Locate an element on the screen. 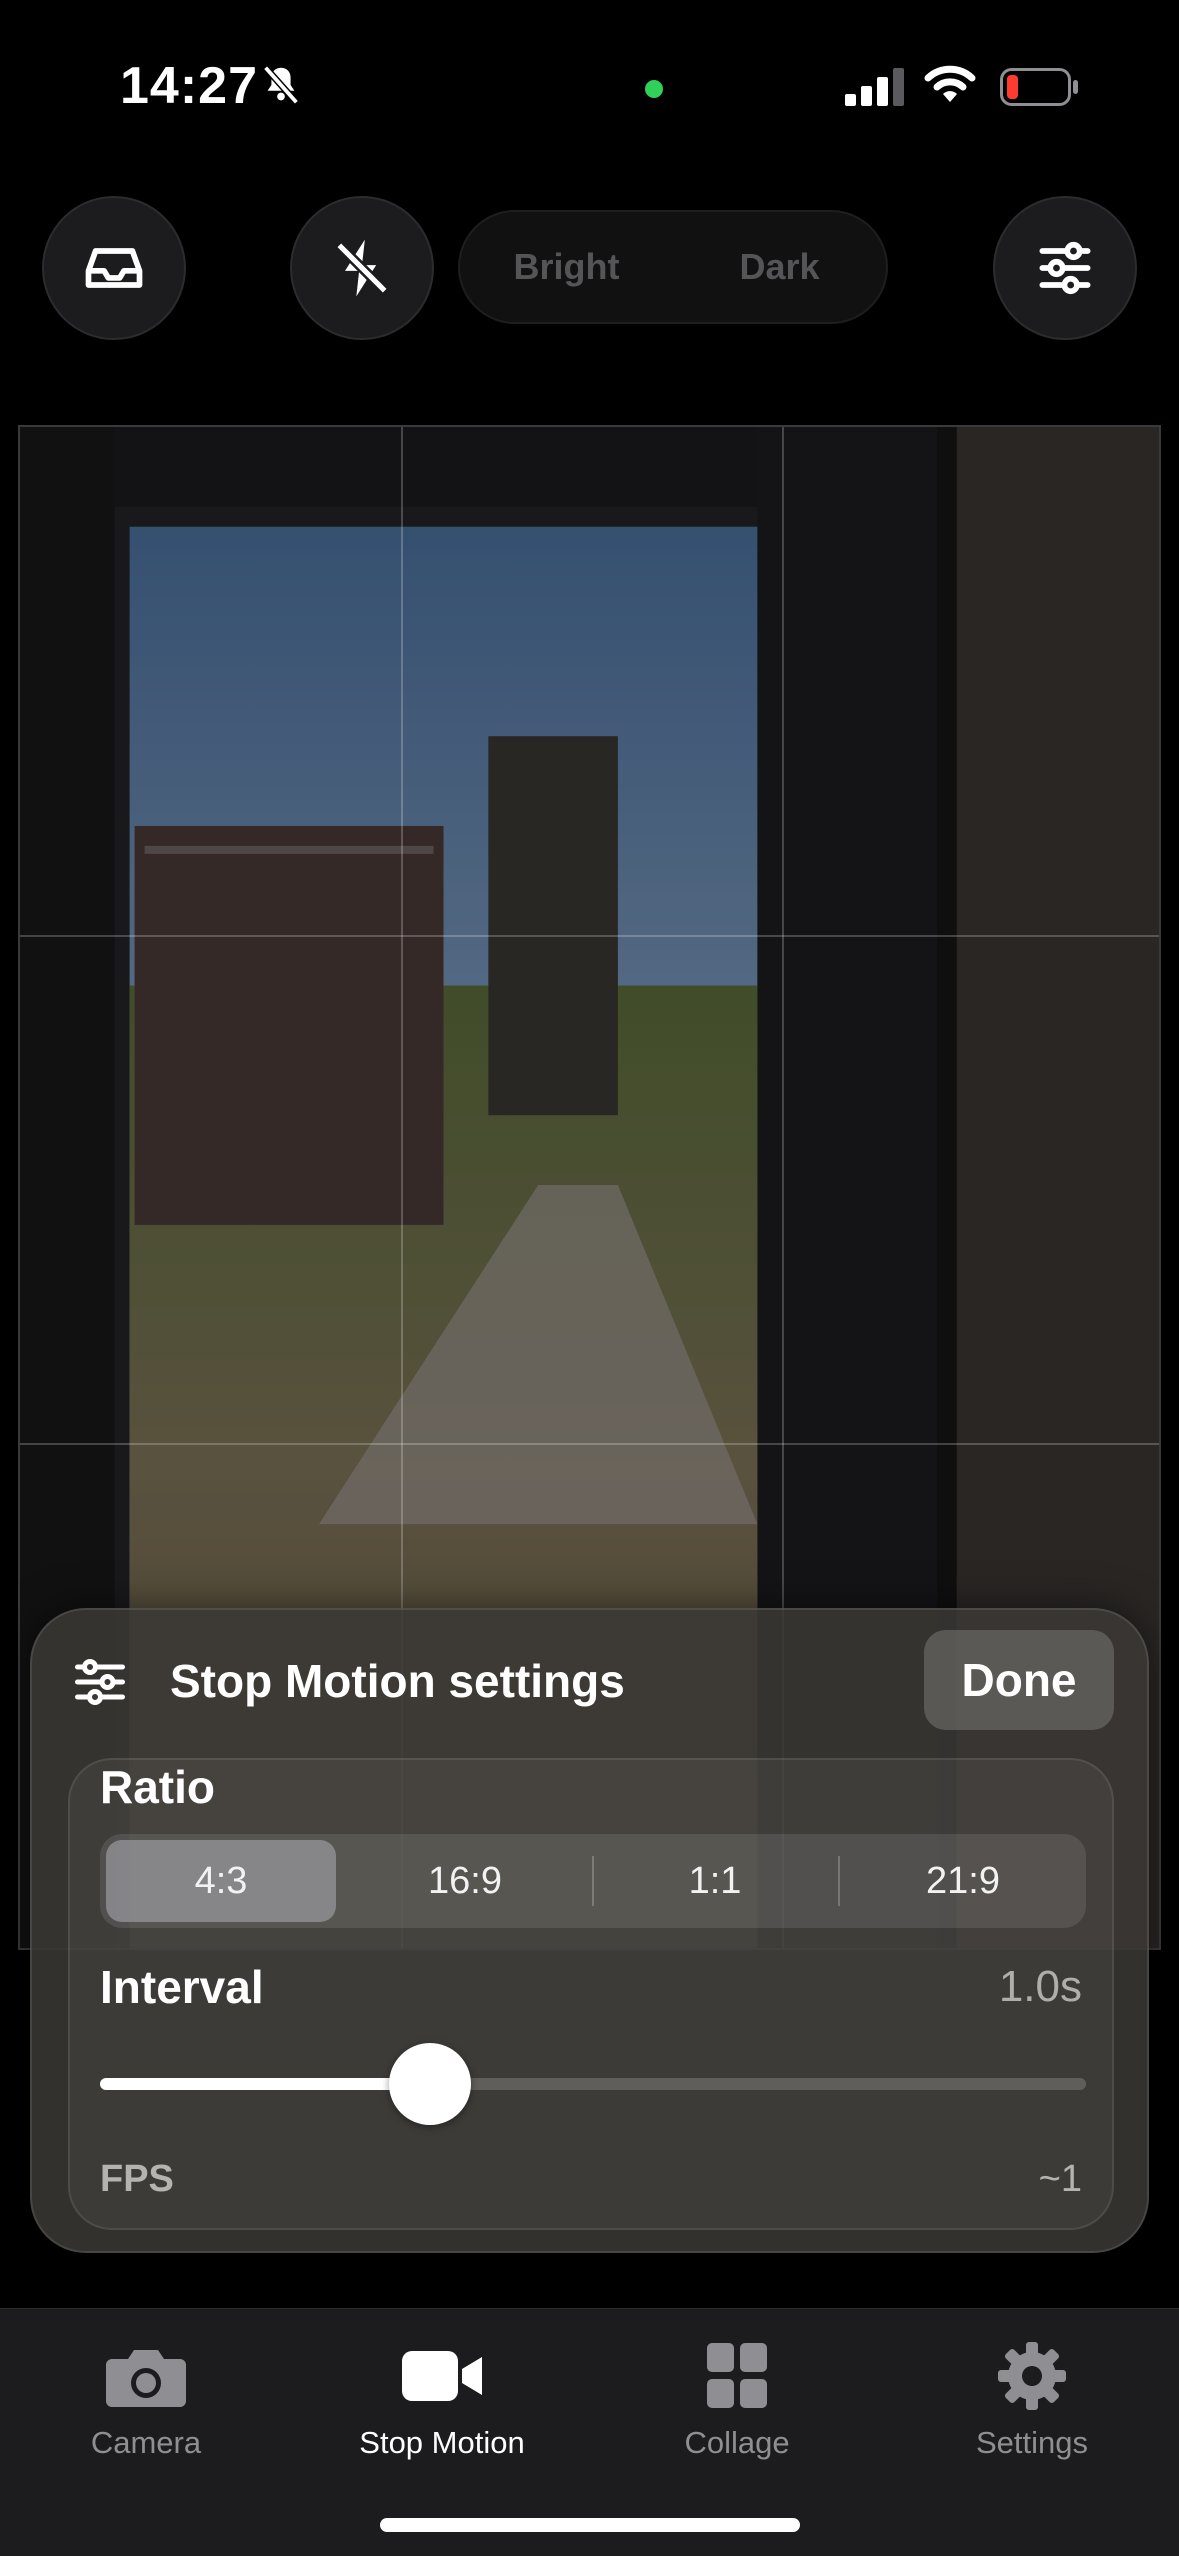 This screenshot has height=2556, width=1179. adjustments-button is located at coordinates (1065, 268).